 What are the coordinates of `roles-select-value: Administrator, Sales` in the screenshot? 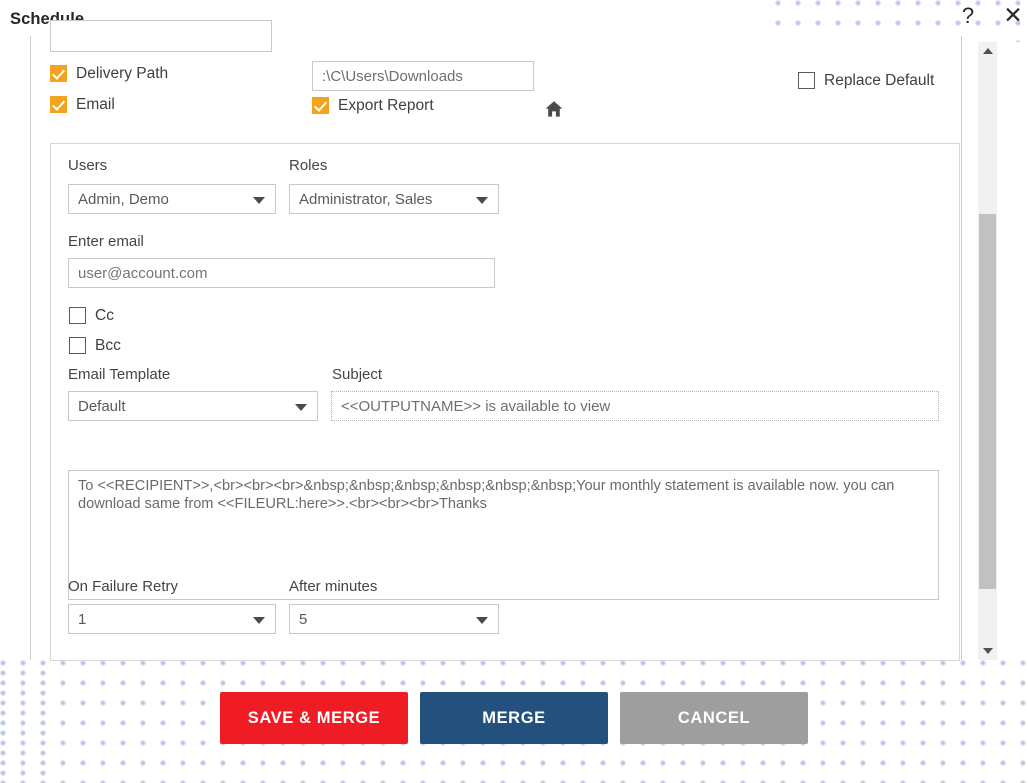 It's located at (366, 199).